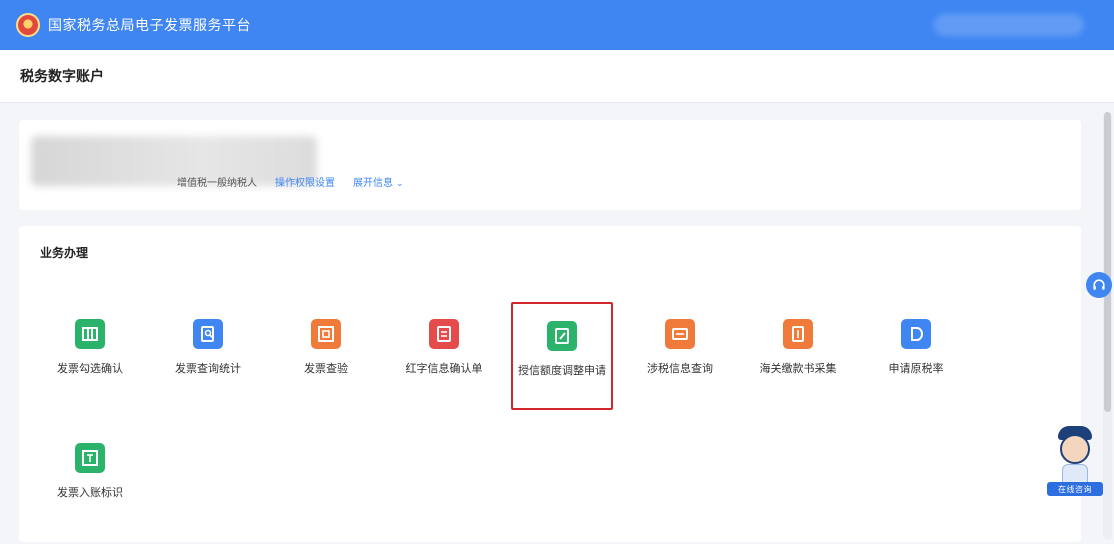  Describe the element at coordinates (798, 368) in the screenshot. I see `tile-label: 海关缴款书采集` at that location.